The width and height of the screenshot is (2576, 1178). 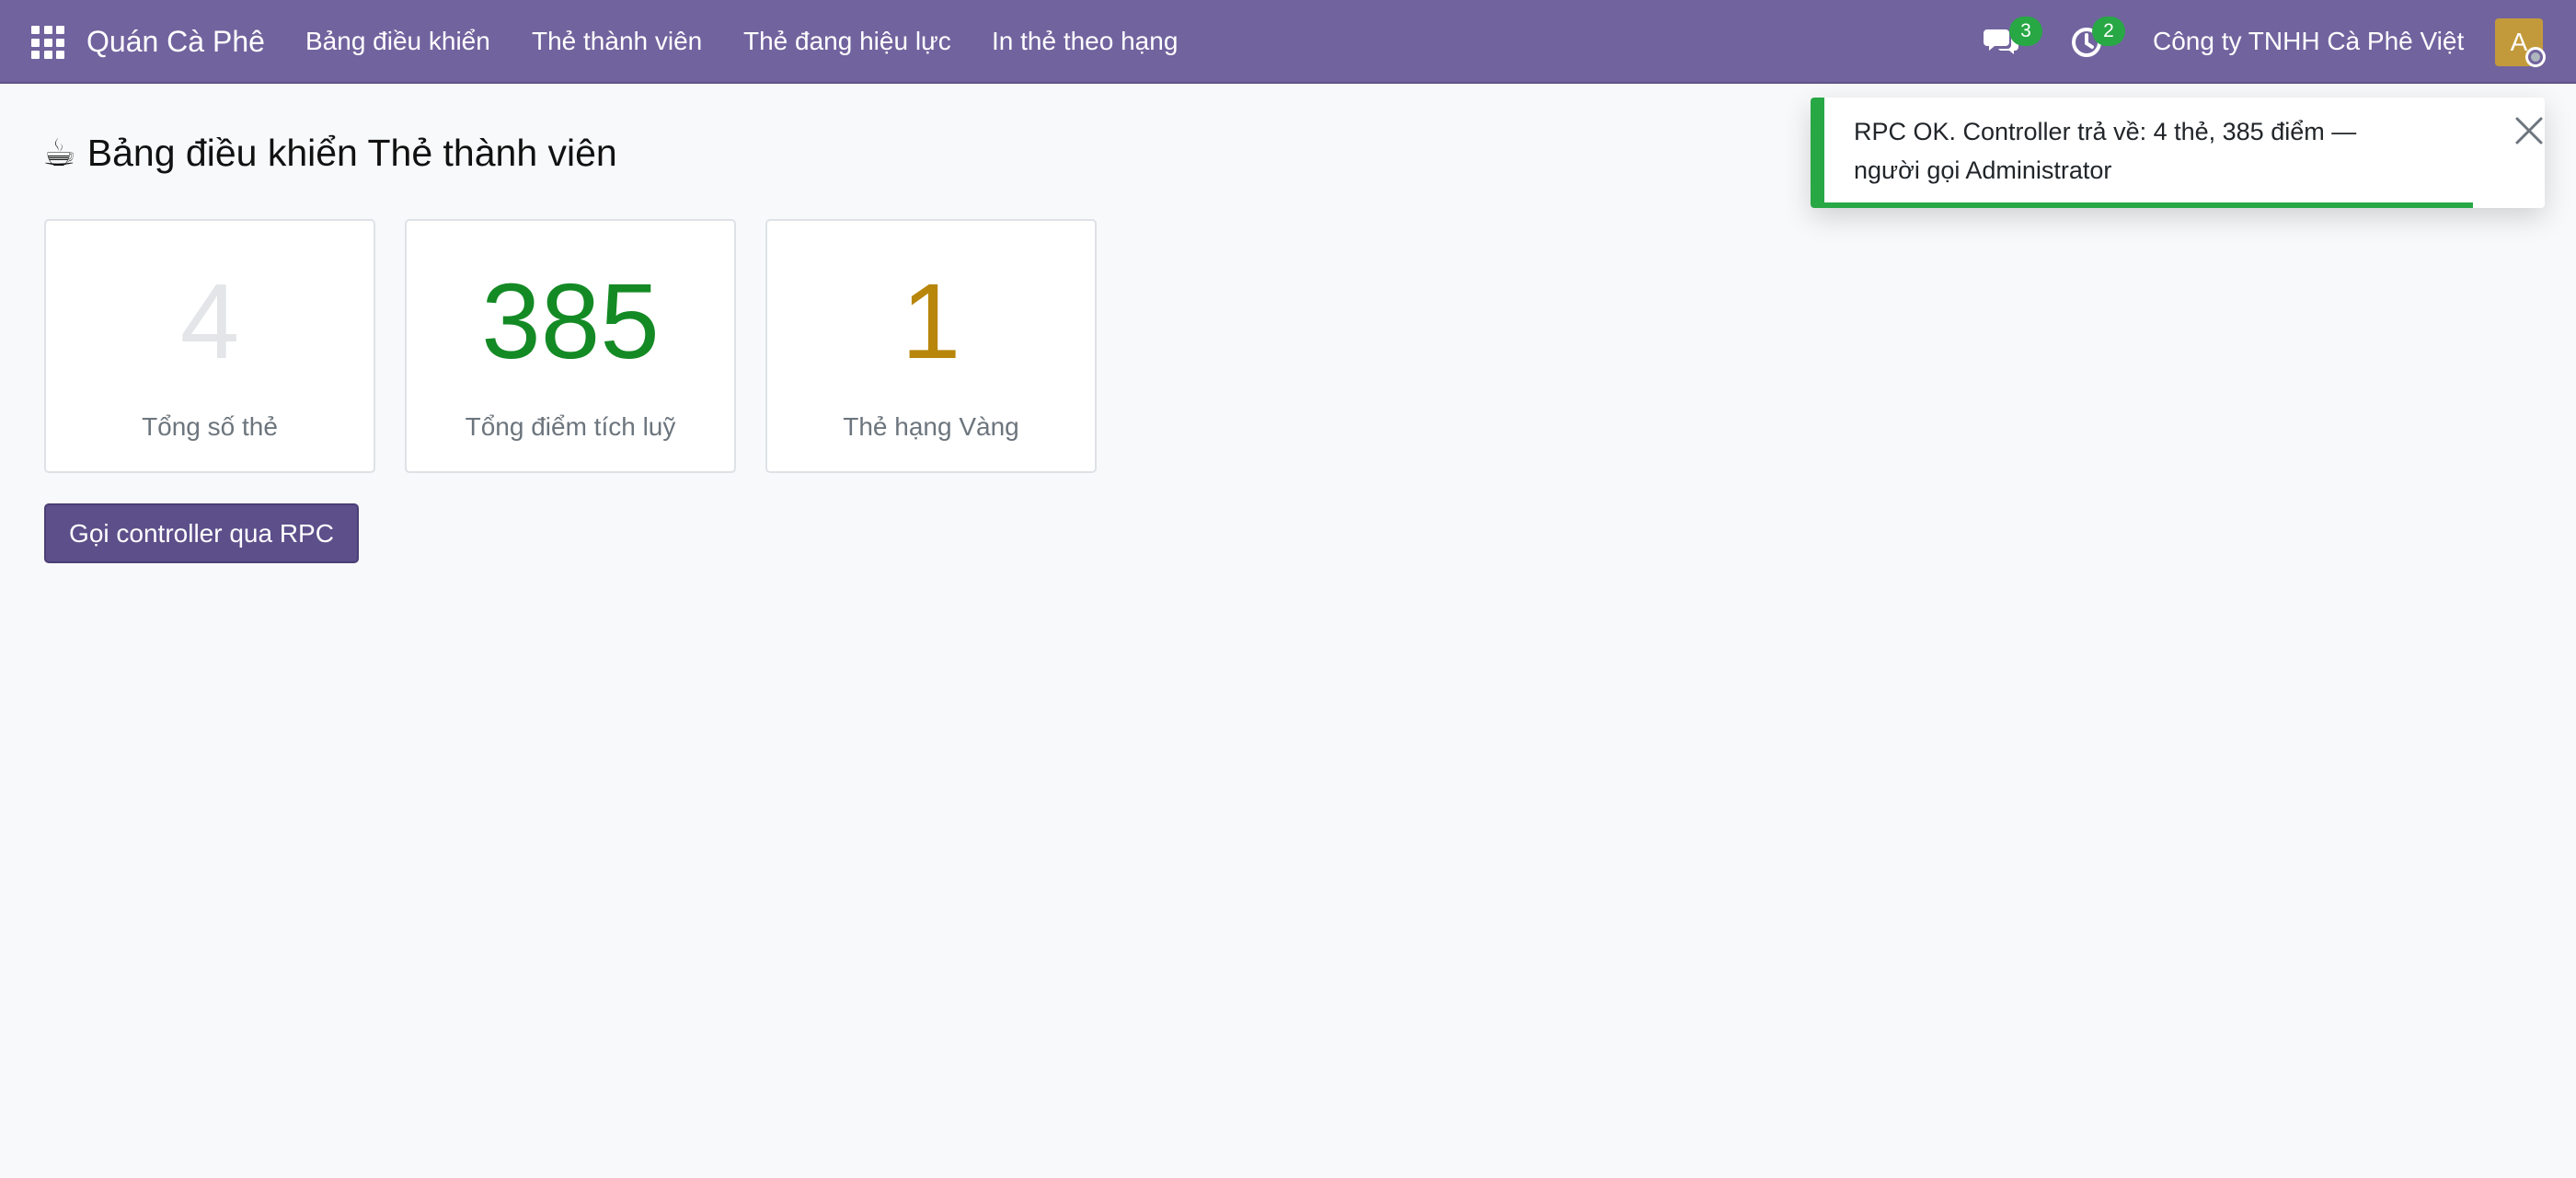 What do you see at coordinates (2535, 57) in the screenshot?
I see `presence-status-icon` at bounding box center [2535, 57].